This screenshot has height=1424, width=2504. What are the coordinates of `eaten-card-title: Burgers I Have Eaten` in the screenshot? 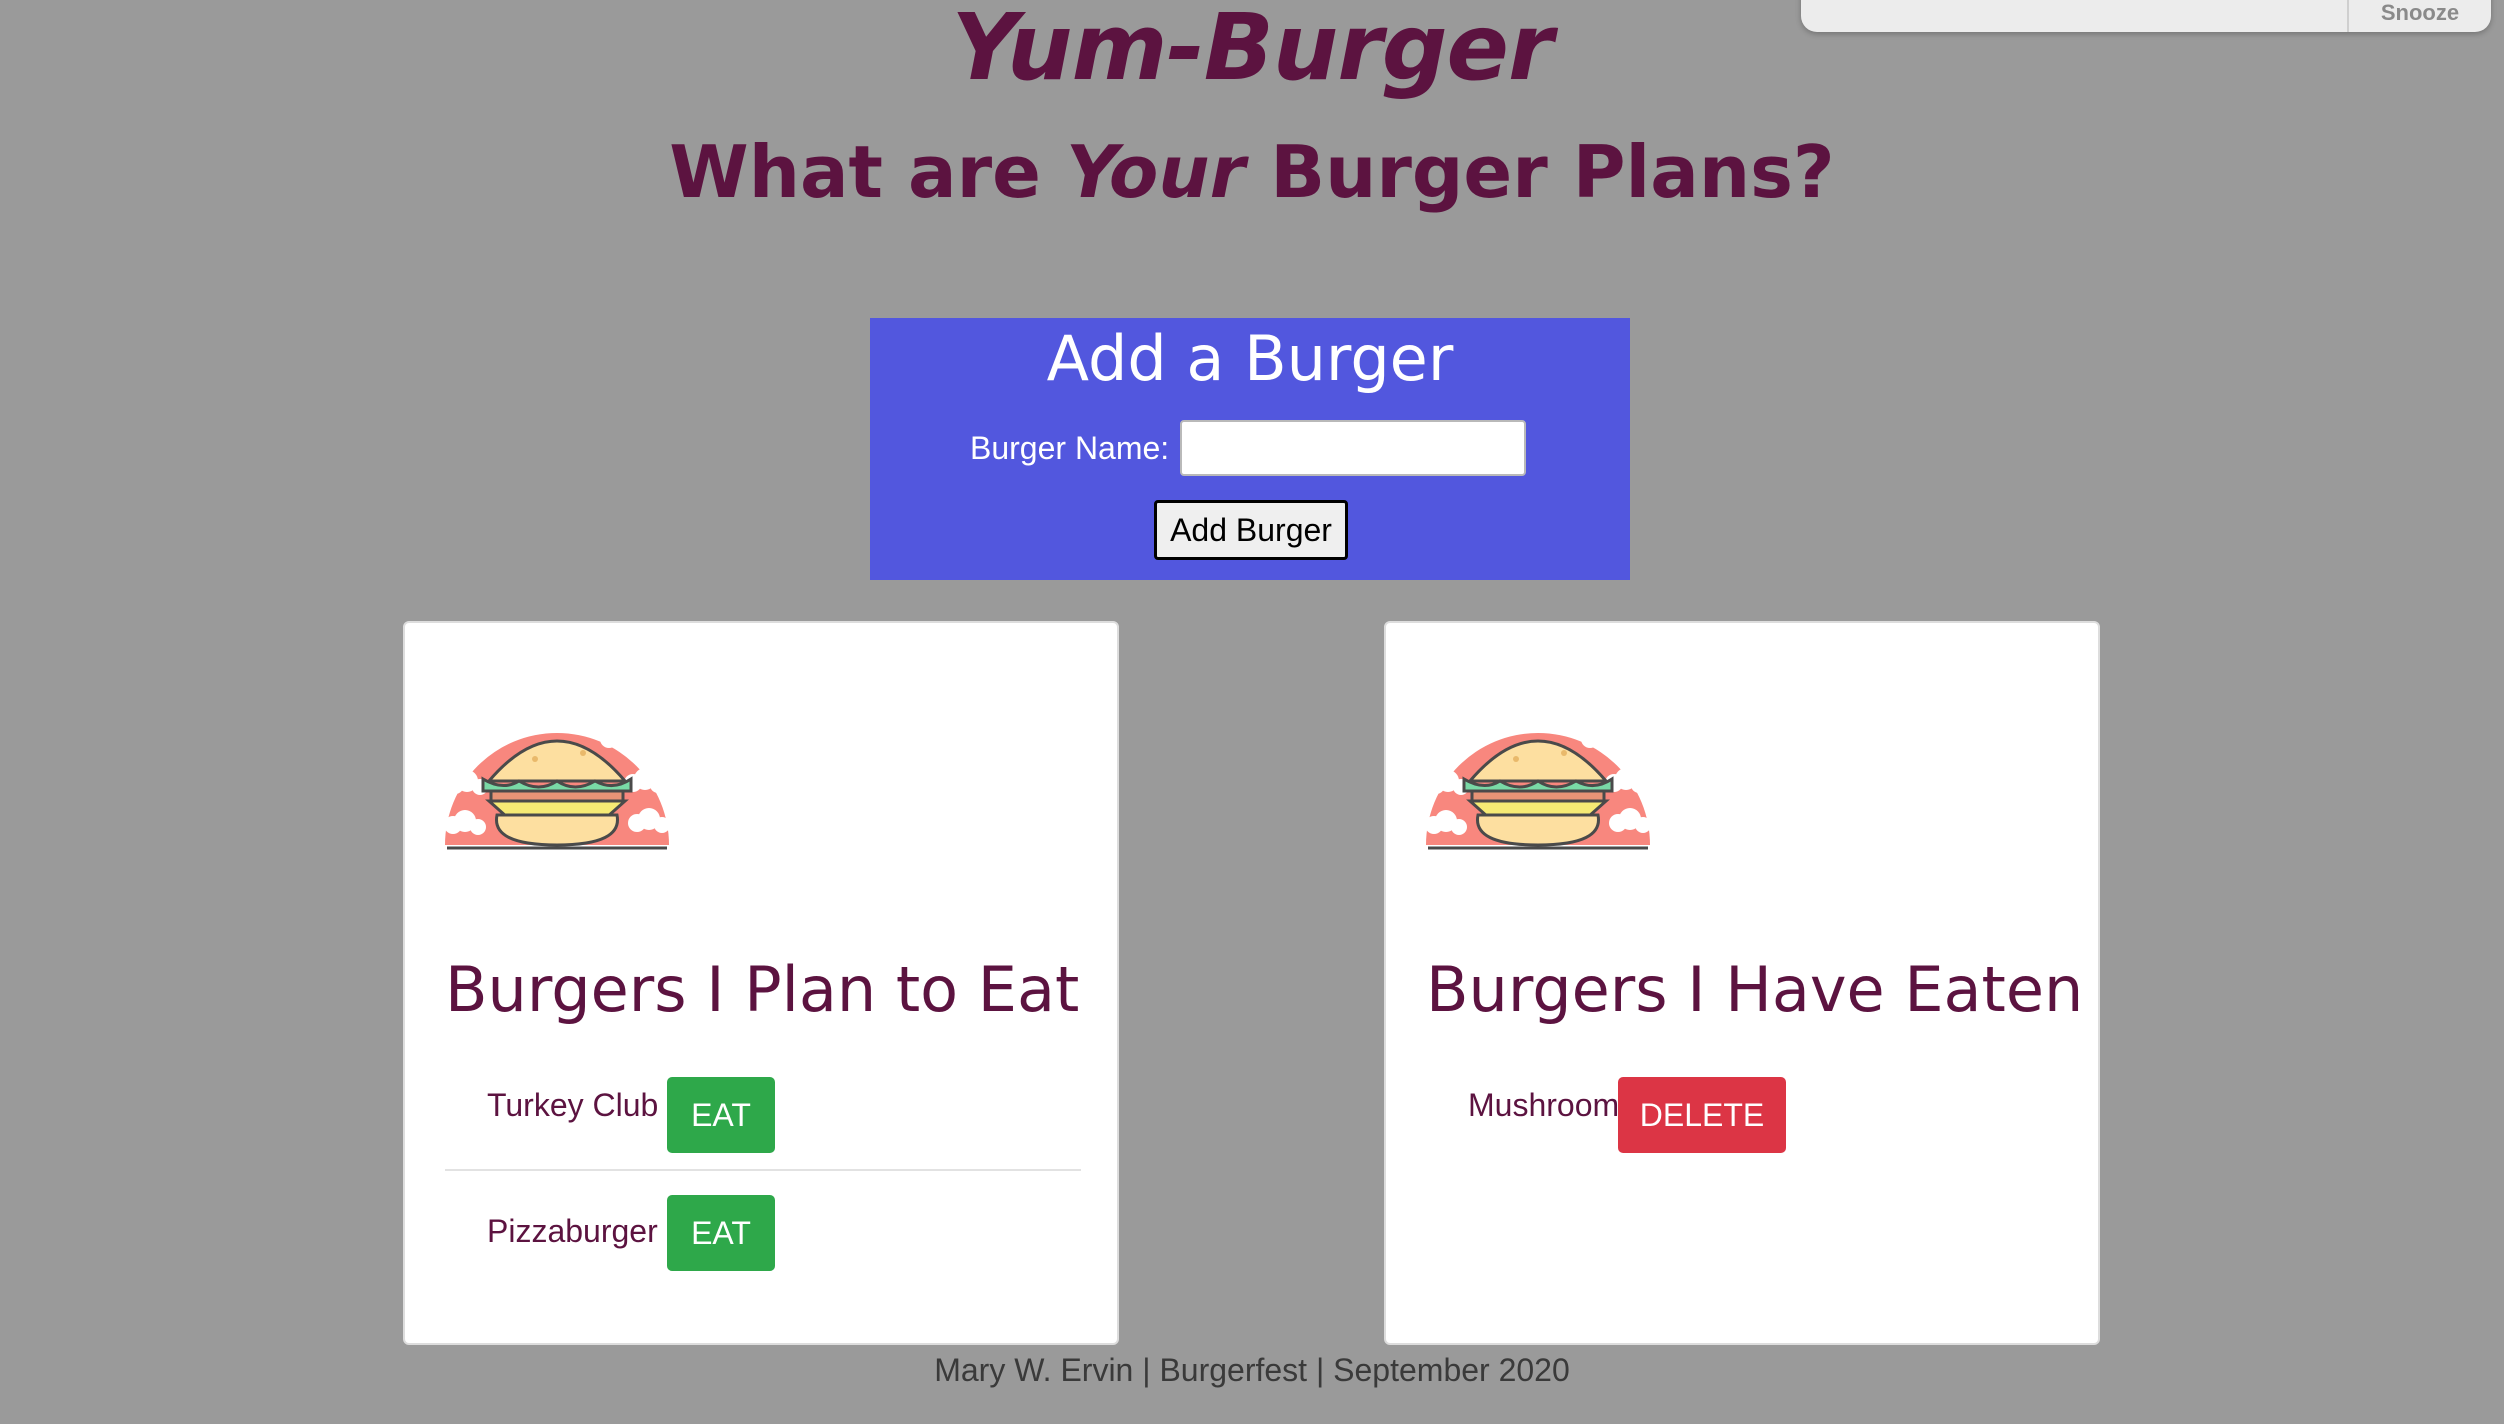 It's located at (1755, 989).